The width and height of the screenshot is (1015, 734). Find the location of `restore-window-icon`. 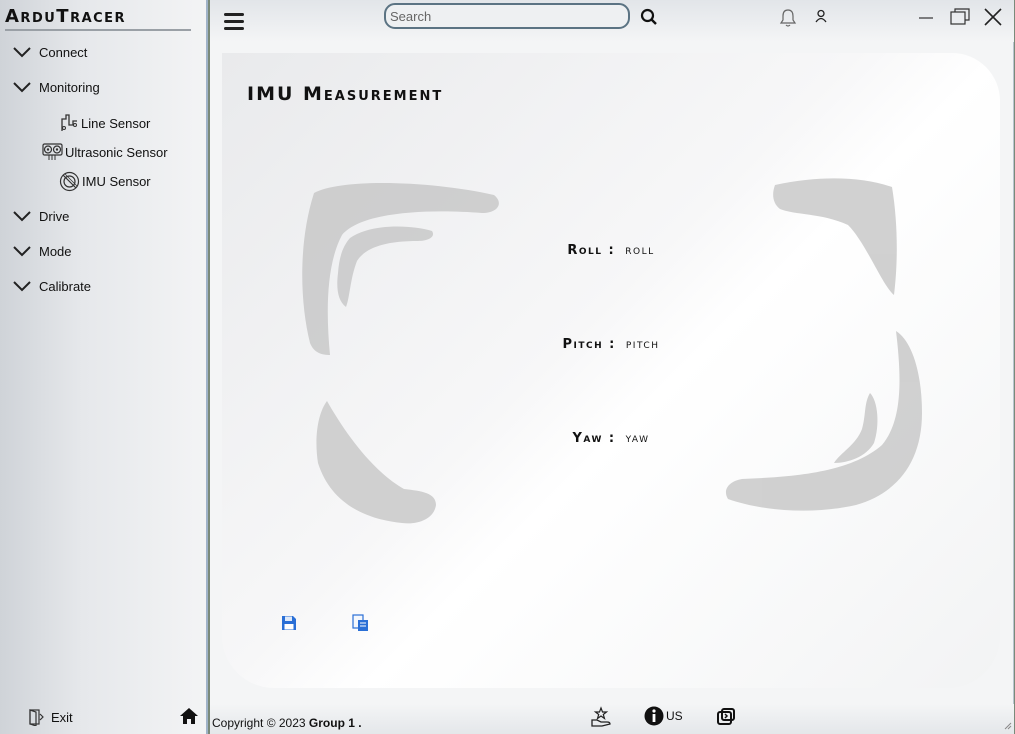

restore-window-icon is located at coordinates (960, 17).